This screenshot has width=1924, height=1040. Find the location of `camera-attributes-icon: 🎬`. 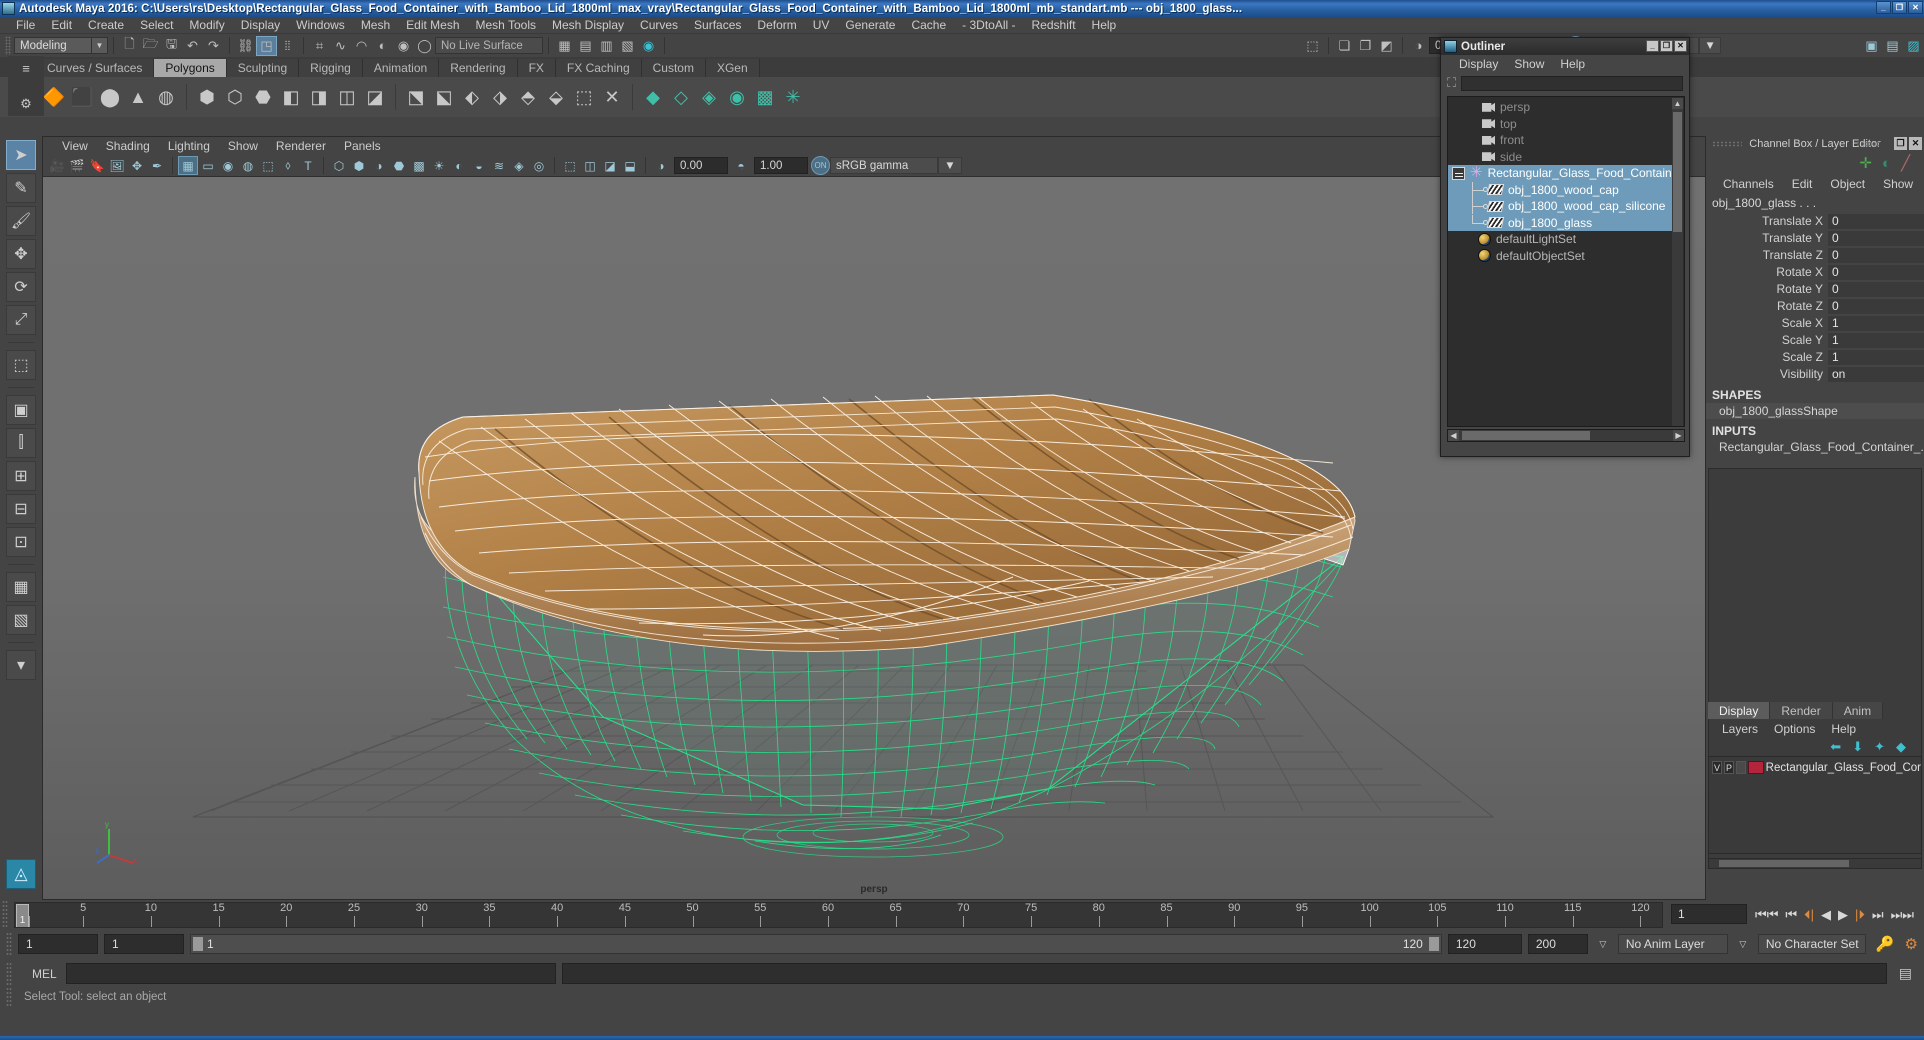

camera-attributes-icon: 🎬 is located at coordinates (77, 165).